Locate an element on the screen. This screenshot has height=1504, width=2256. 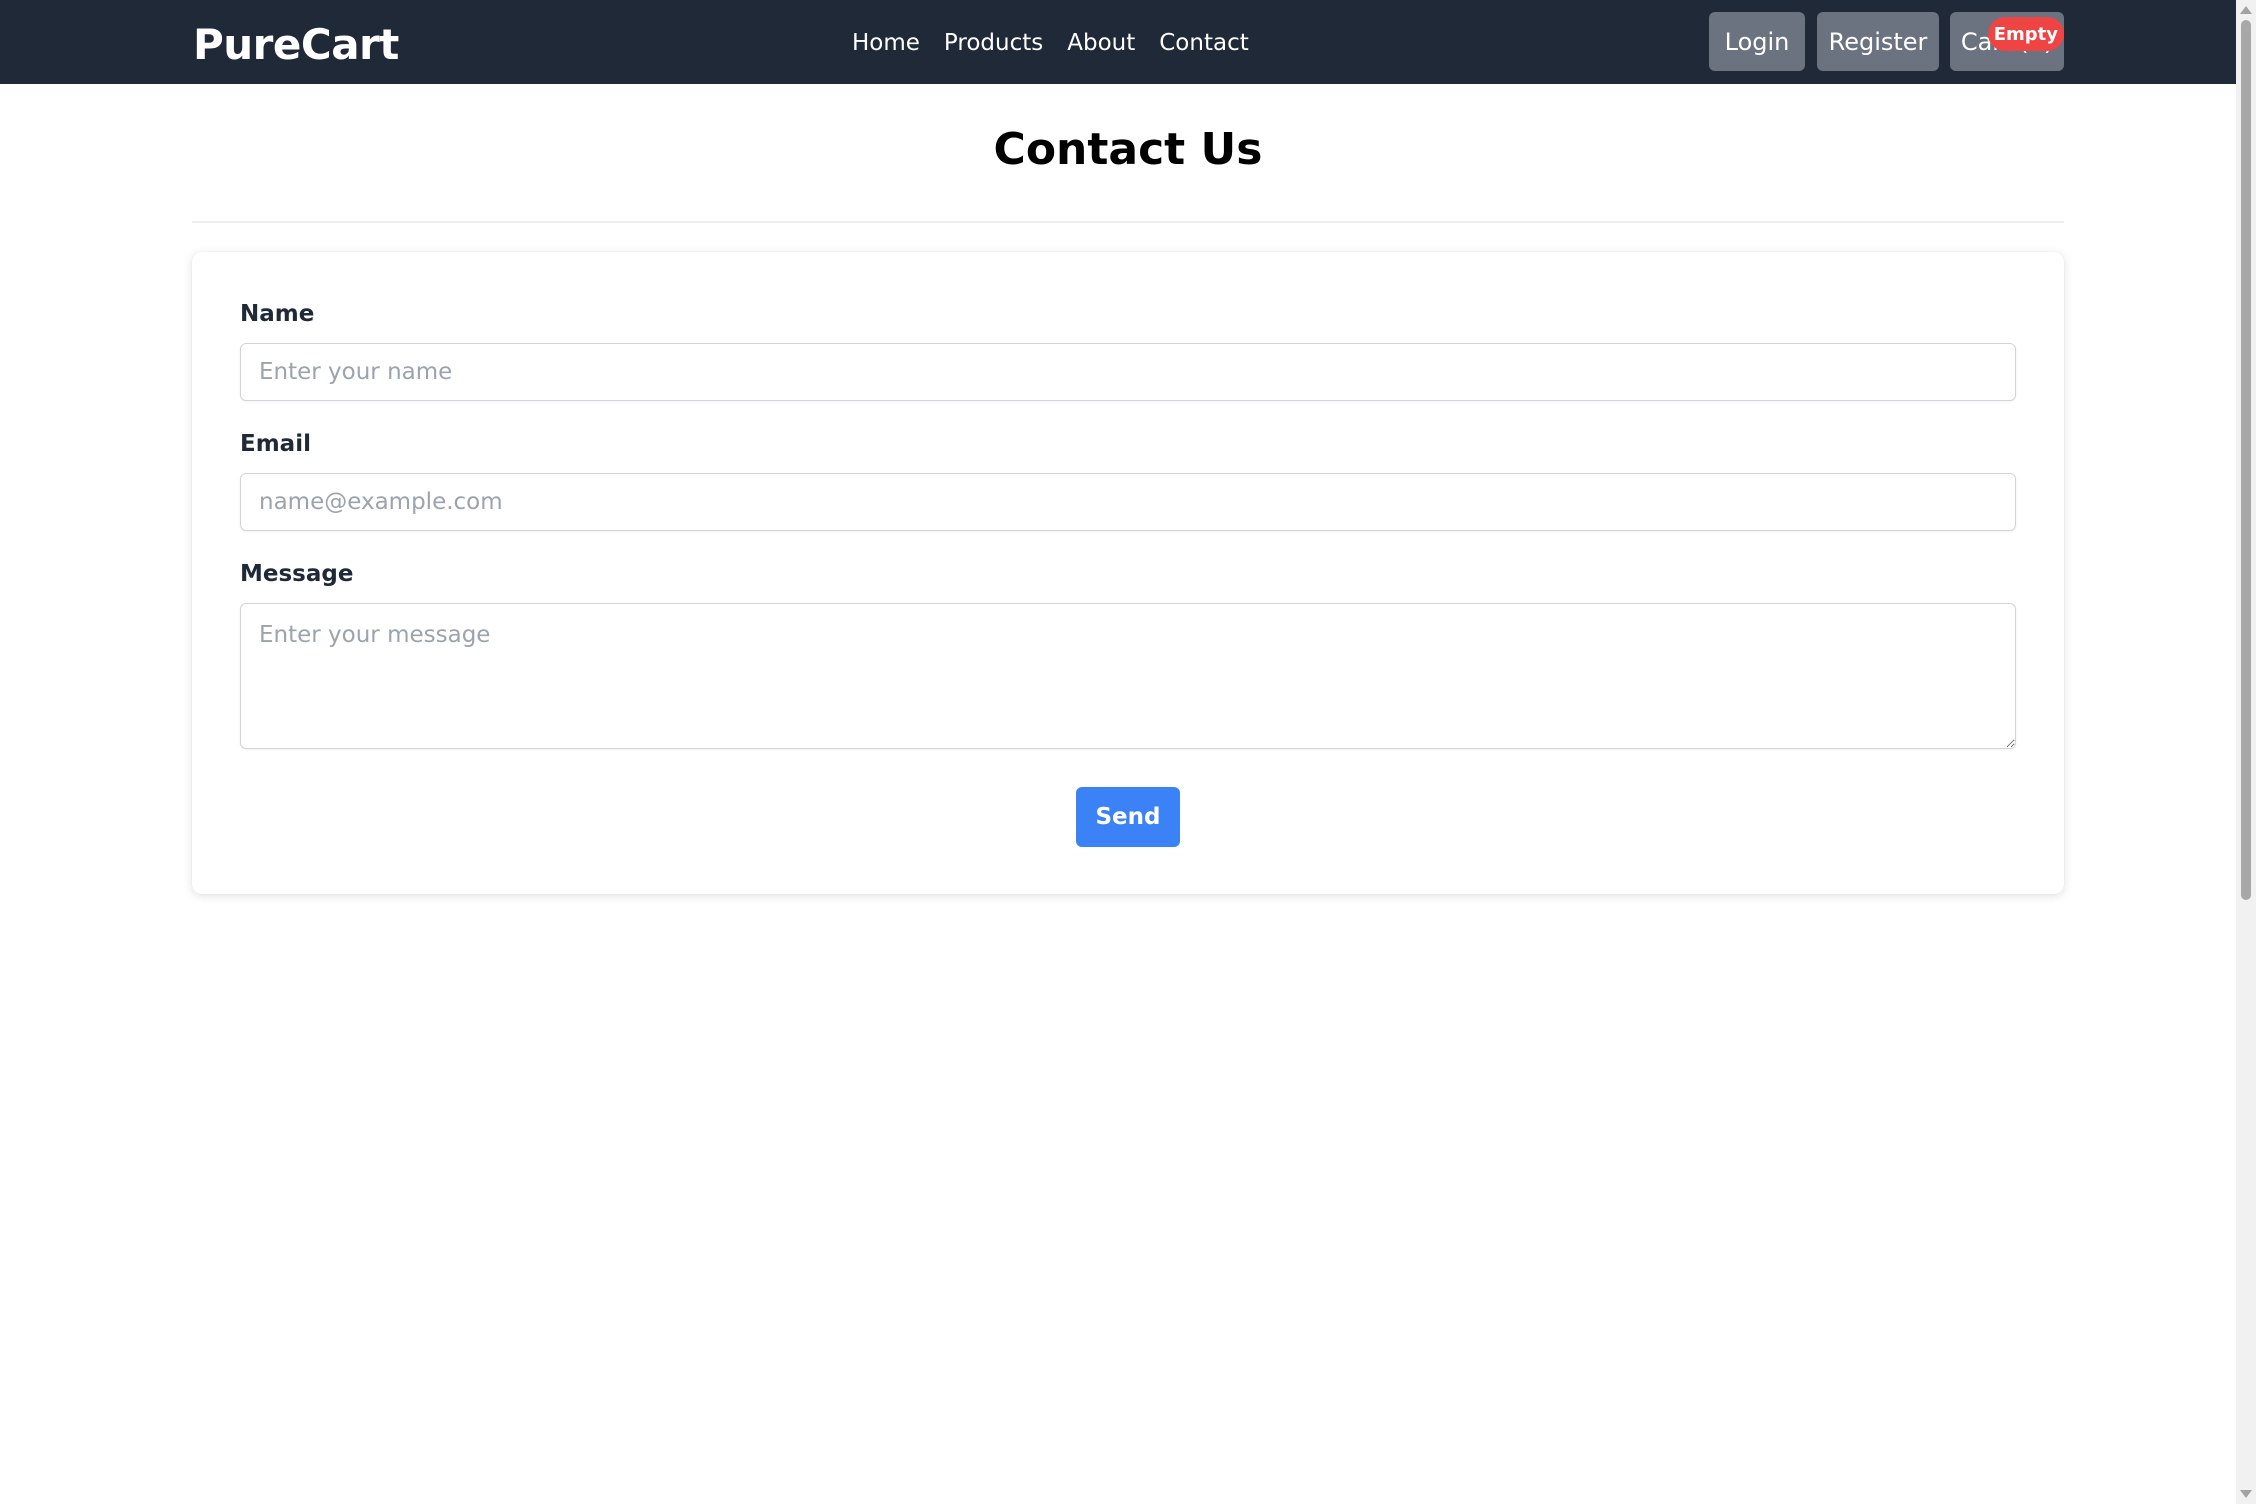
vertical-scrollbar is located at coordinates (2246, 752).